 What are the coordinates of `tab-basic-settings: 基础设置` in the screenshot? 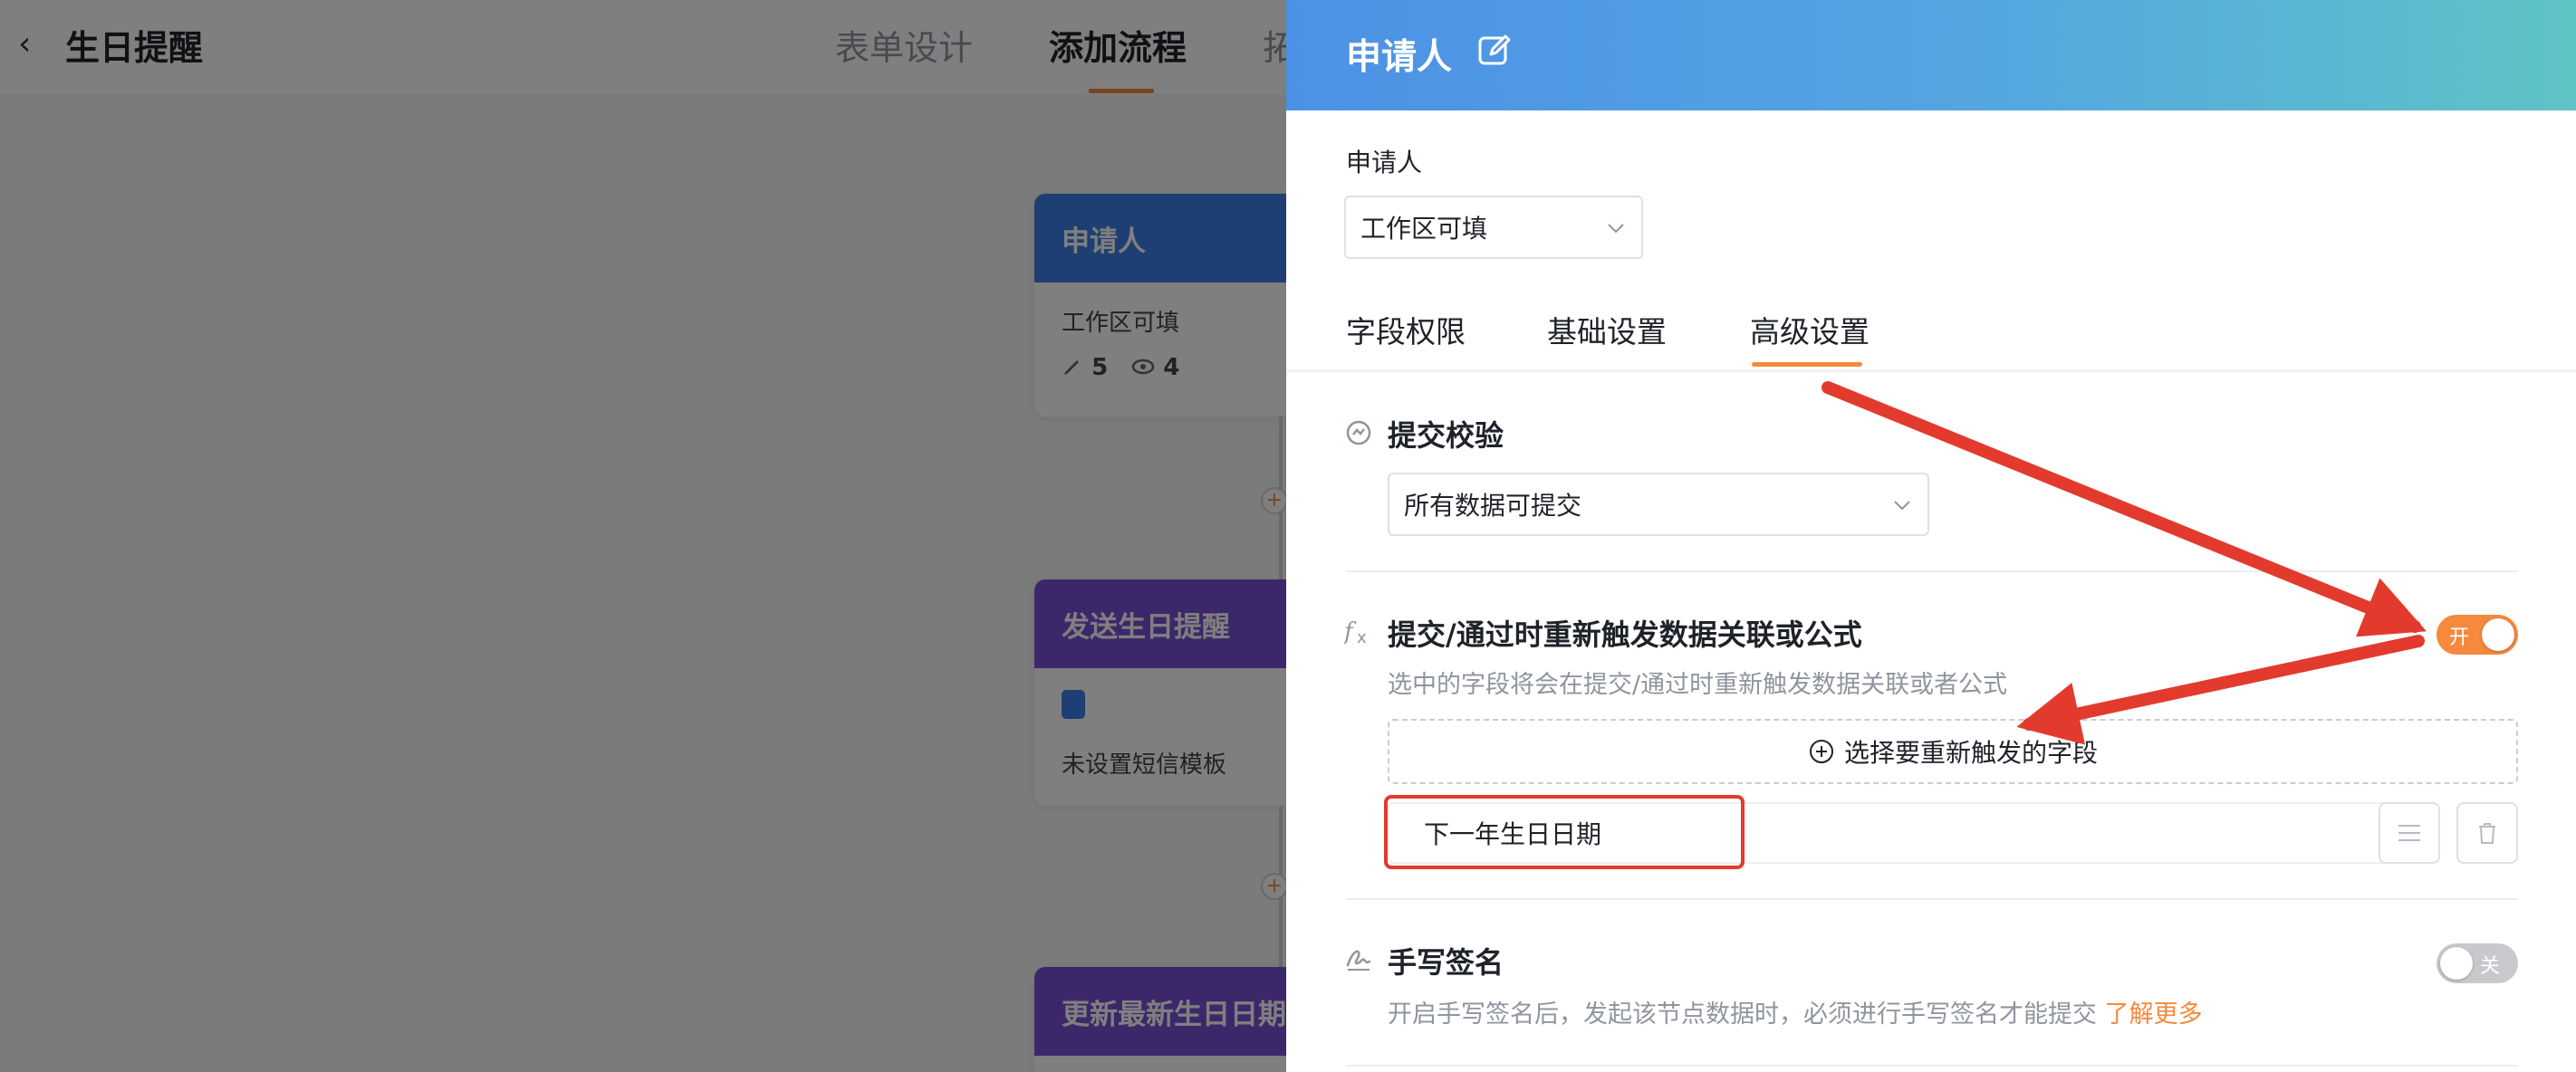 It's located at (1607, 329).